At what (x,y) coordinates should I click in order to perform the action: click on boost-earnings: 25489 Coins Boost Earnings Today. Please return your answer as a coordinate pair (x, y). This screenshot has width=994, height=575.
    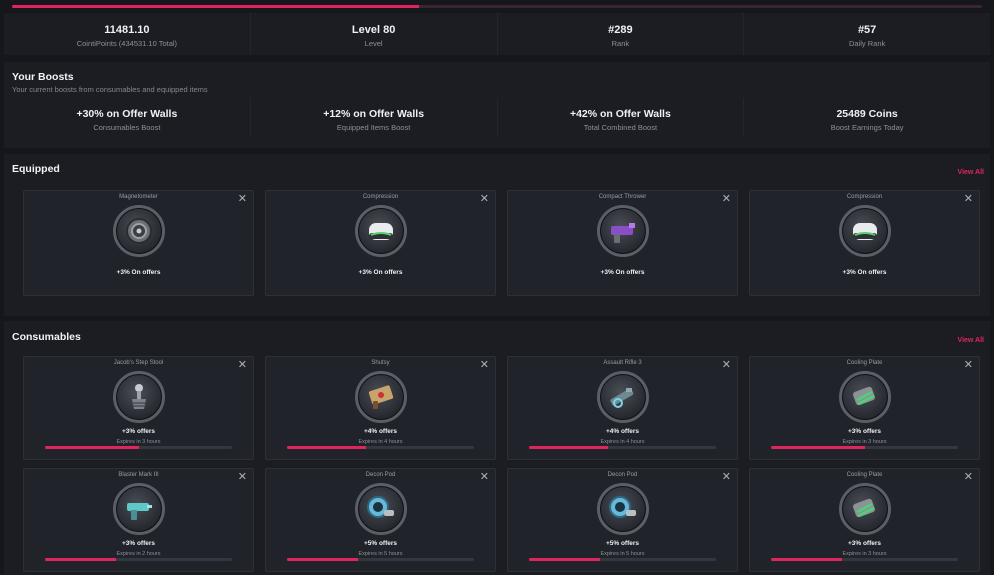
    Looking at the image, I should click on (867, 117).